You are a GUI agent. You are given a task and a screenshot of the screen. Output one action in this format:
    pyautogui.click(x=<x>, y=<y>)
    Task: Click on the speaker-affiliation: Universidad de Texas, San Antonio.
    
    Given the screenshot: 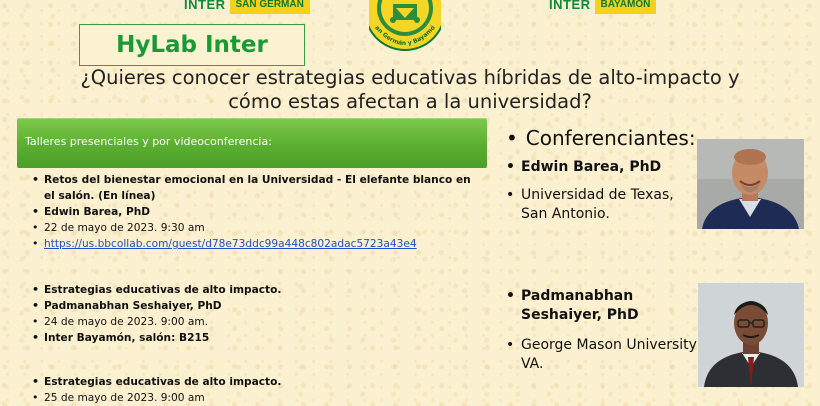 What is the action you would take?
    pyautogui.click(x=601, y=205)
    